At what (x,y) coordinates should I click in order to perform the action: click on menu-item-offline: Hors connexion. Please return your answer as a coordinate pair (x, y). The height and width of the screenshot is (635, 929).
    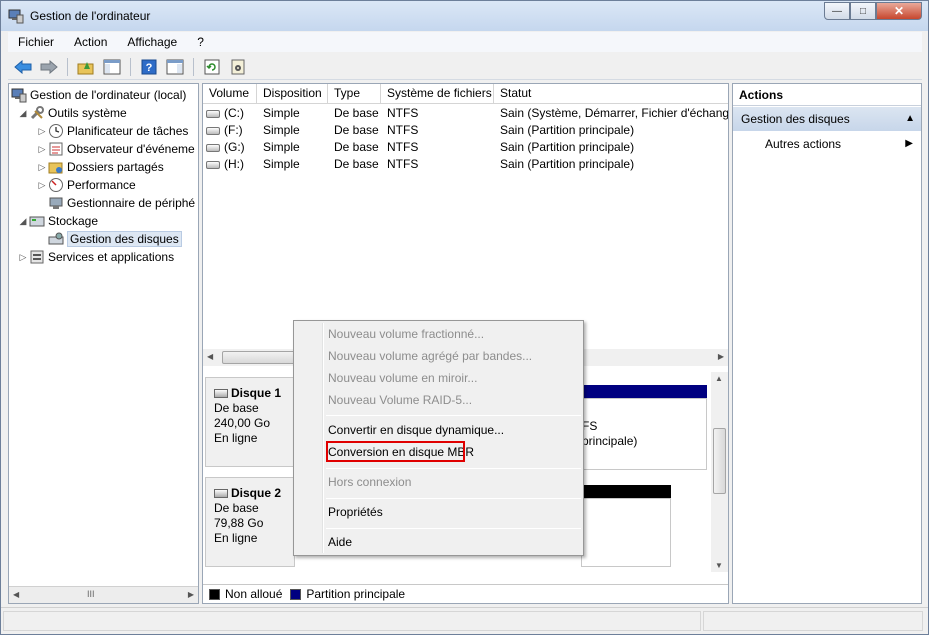
    Looking at the image, I should click on (369, 482).